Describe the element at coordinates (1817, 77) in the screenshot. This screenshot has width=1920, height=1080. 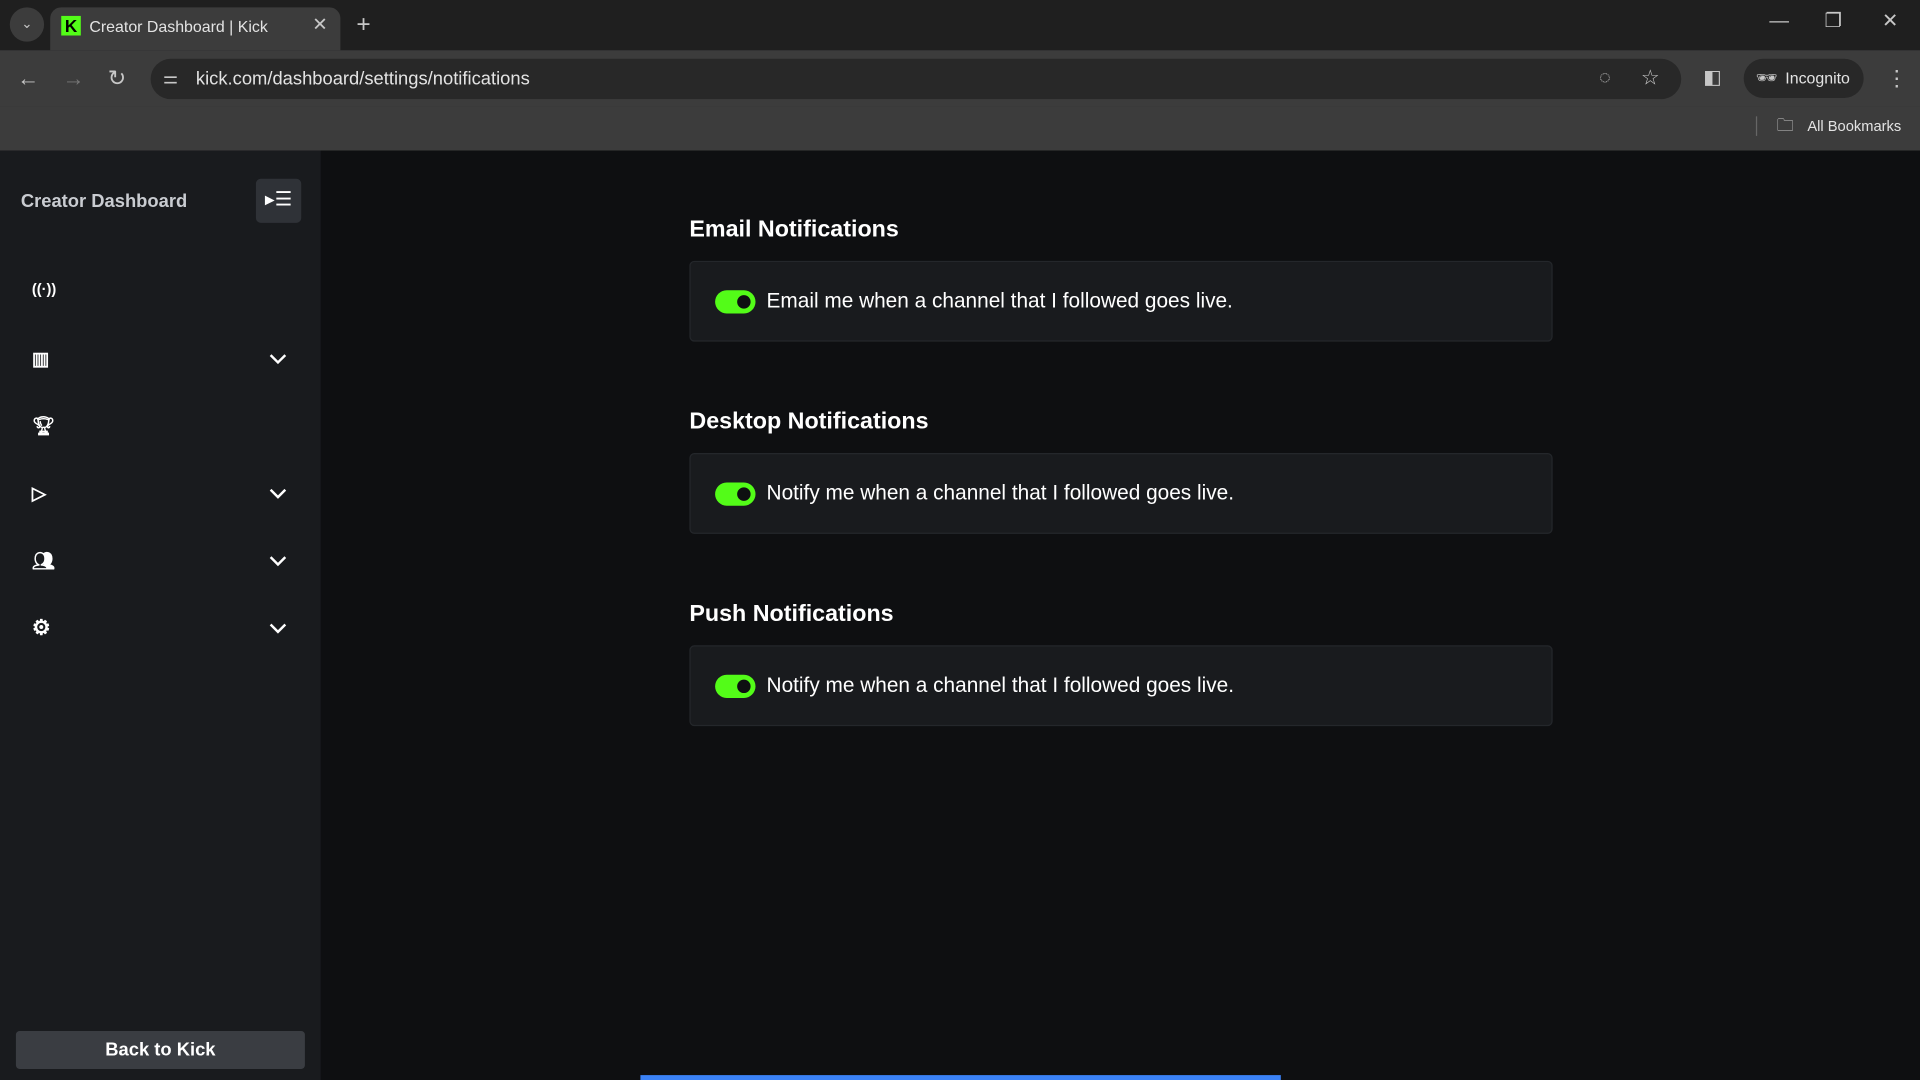
I see `incognito-label: Incognito` at that location.